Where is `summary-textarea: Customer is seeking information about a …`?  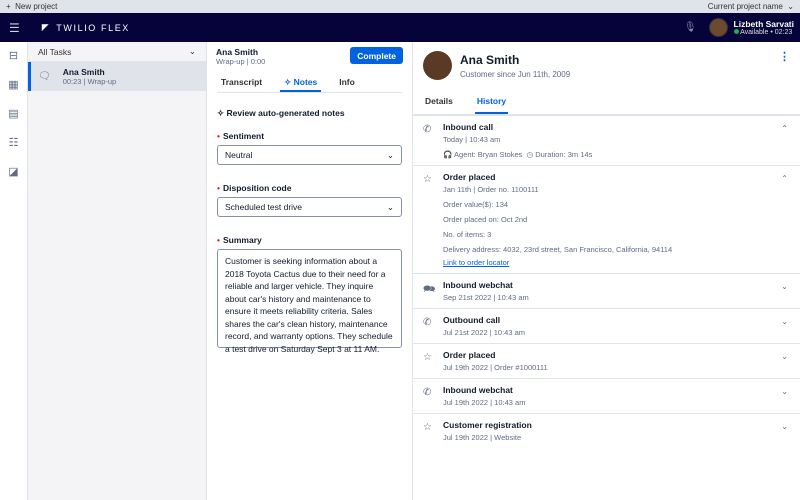 summary-textarea: Customer is seeking information about a … is located at coordinates (309, 301).